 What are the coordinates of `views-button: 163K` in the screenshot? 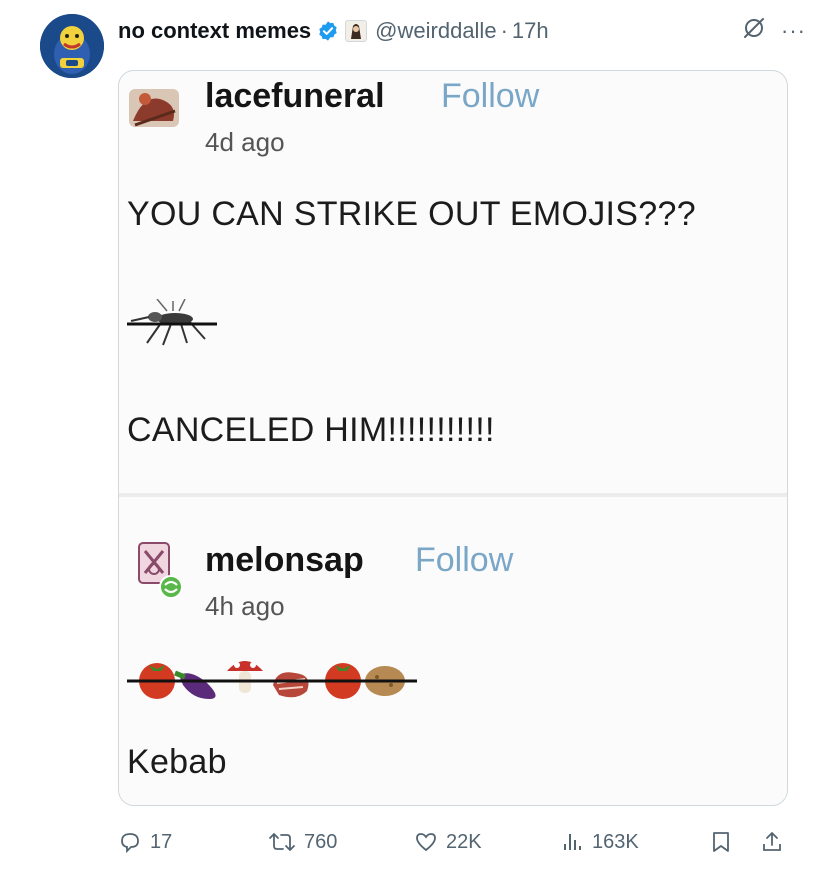 It's located at (600, 842).